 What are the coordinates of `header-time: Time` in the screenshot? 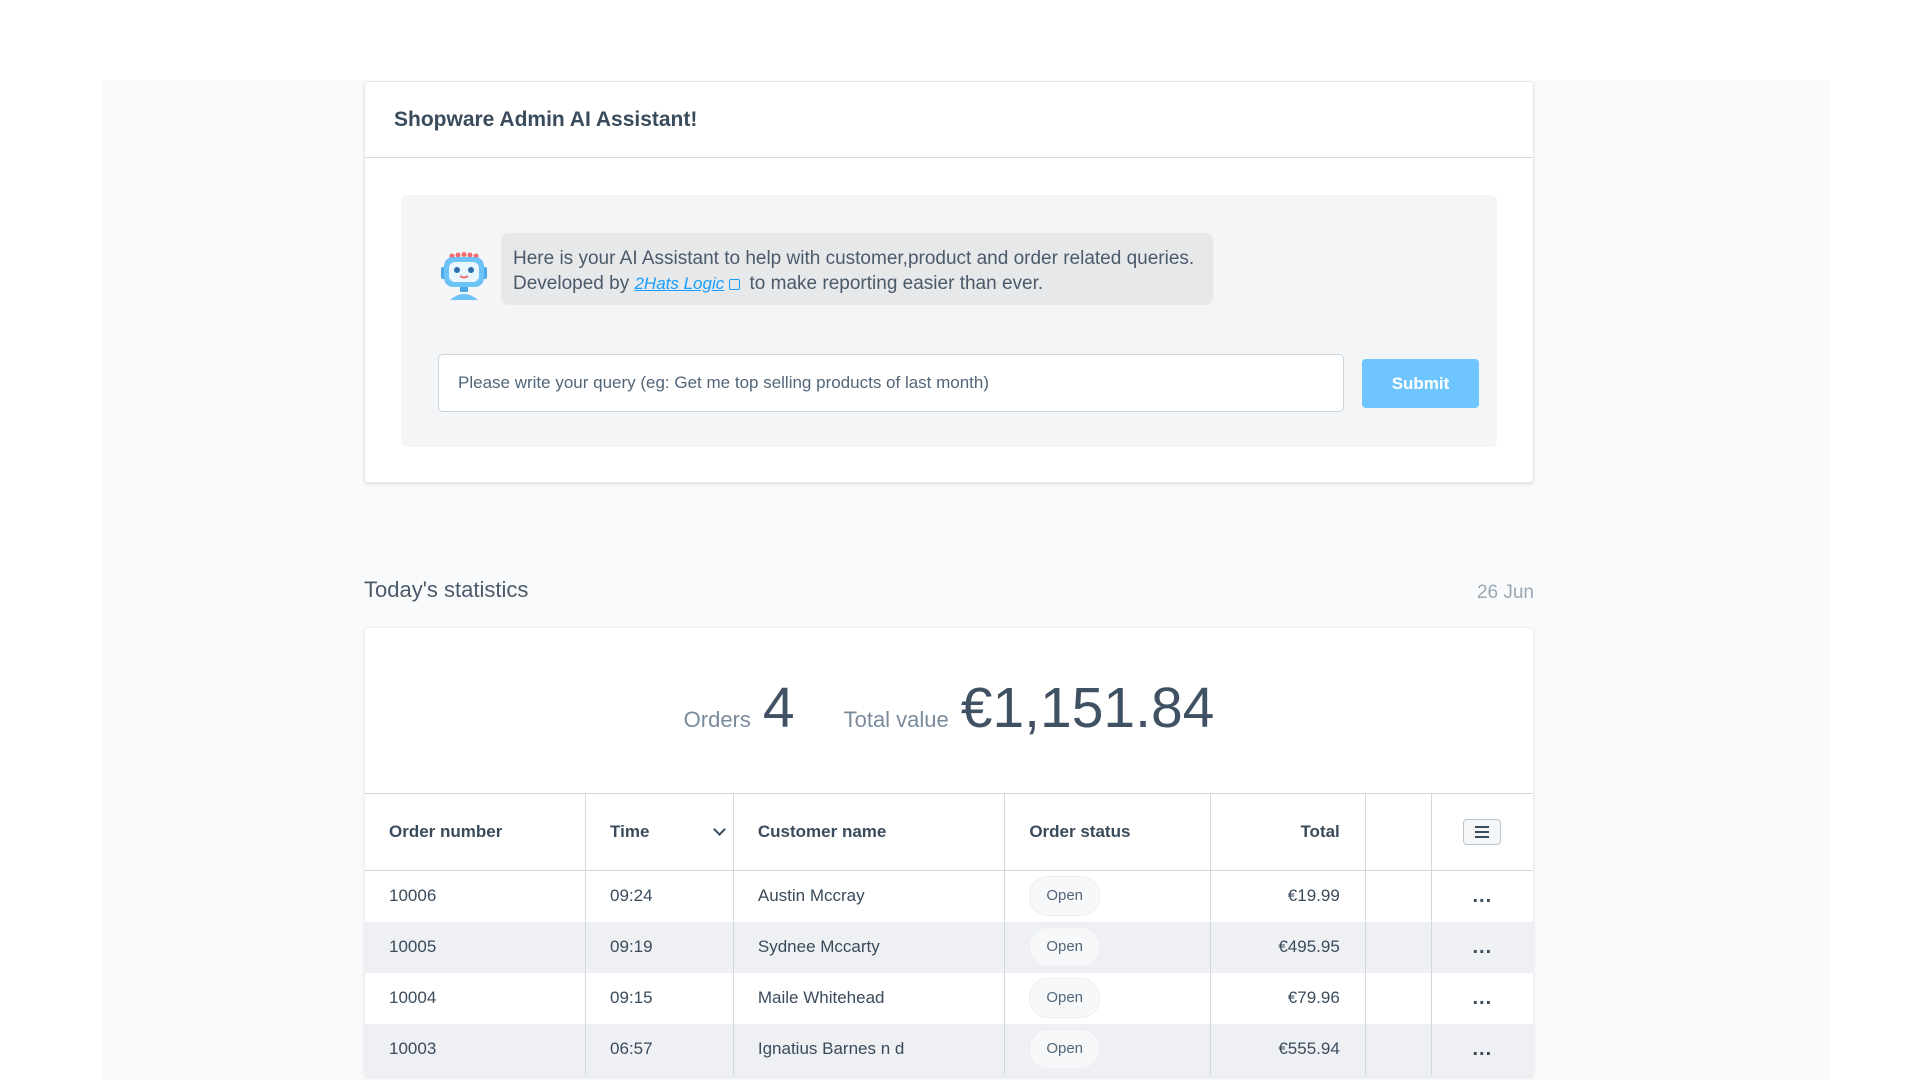 It's located at (659, 832).